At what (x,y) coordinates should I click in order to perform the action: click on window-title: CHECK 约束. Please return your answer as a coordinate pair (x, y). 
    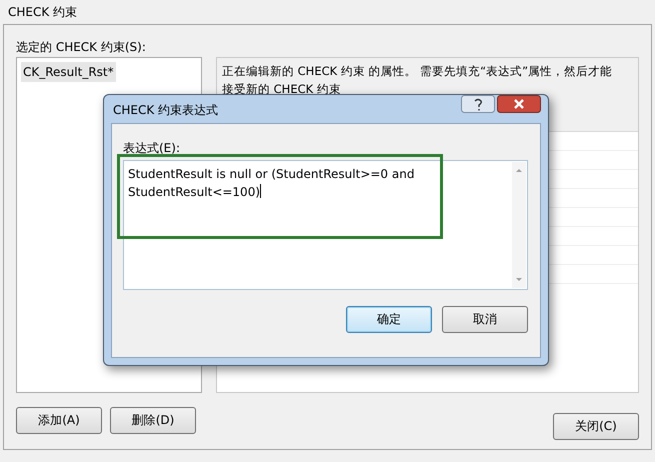
    Looking at the image, I should click on (42, 12).